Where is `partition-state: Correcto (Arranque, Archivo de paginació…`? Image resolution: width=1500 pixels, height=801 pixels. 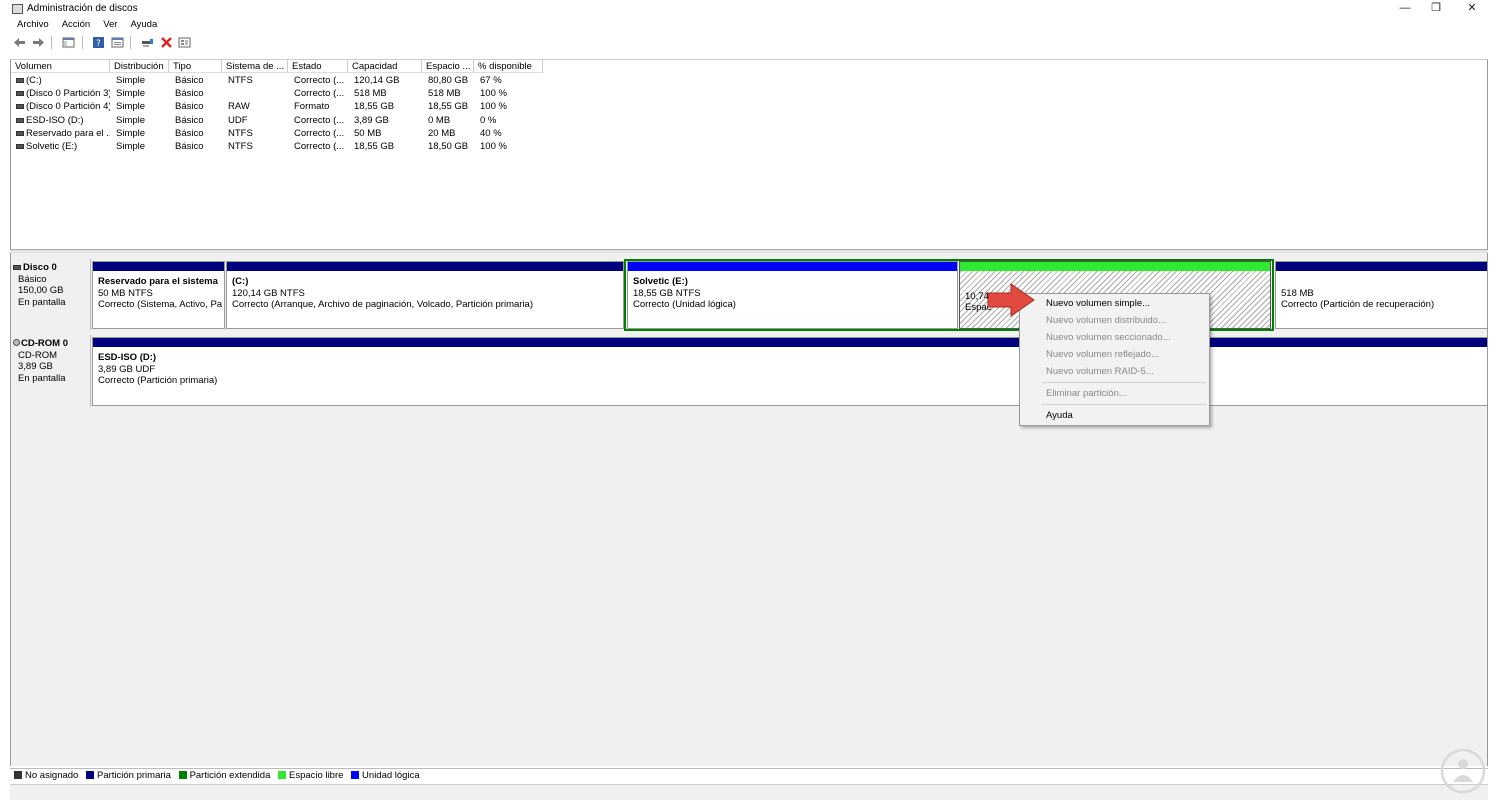 partition-state: Correcto (Arranque, Archivo de paginació… is located at coordinates (382, 304).